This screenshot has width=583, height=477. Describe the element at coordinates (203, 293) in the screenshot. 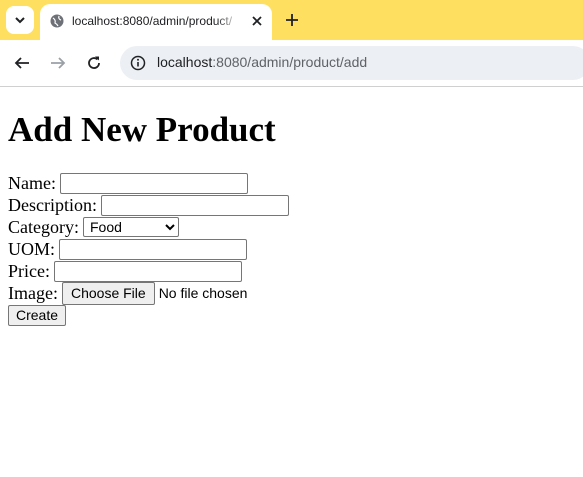

I see `file-status-text: No file chosen` at that location.